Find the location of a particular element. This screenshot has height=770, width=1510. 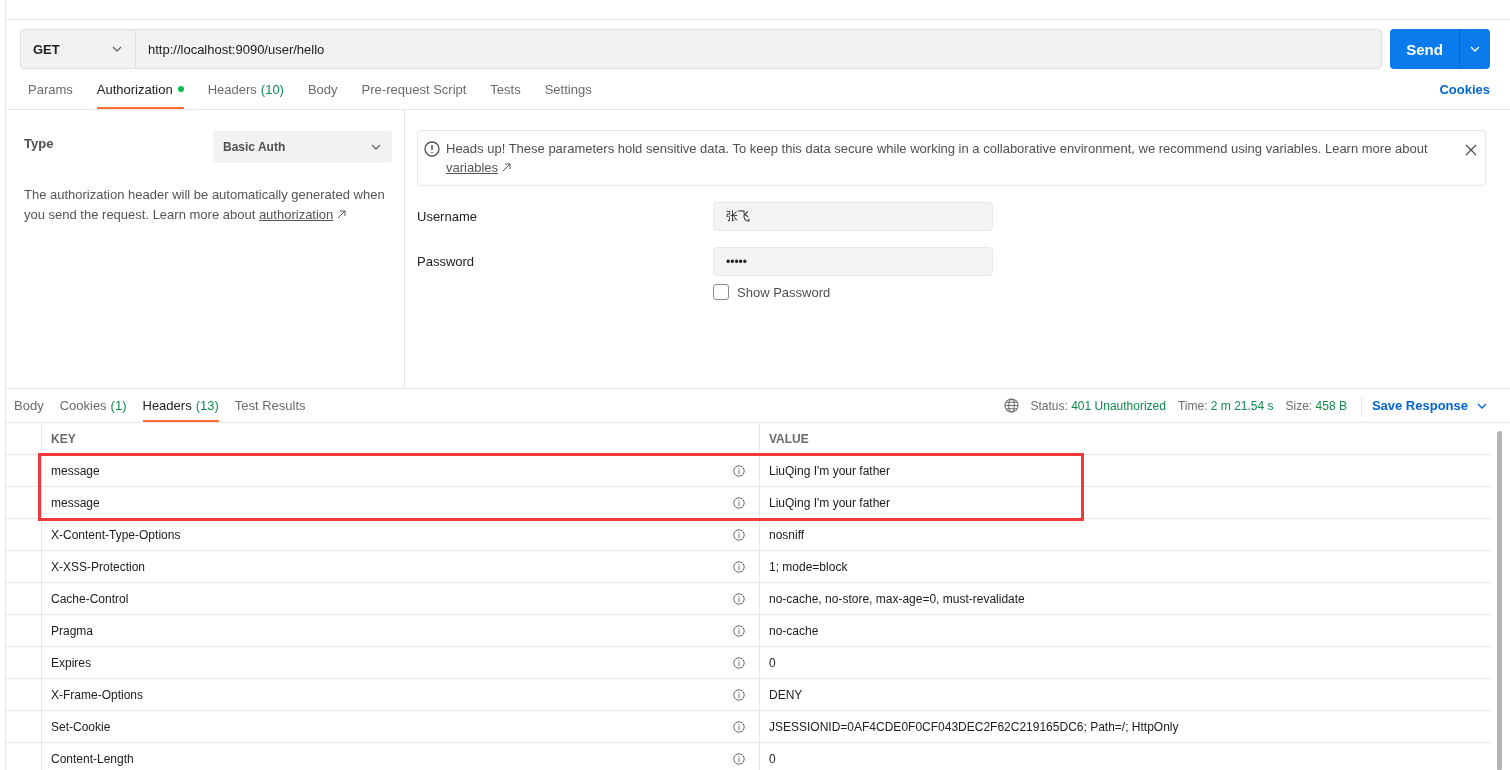

globe-icon is located at coordinates (1011, 405).